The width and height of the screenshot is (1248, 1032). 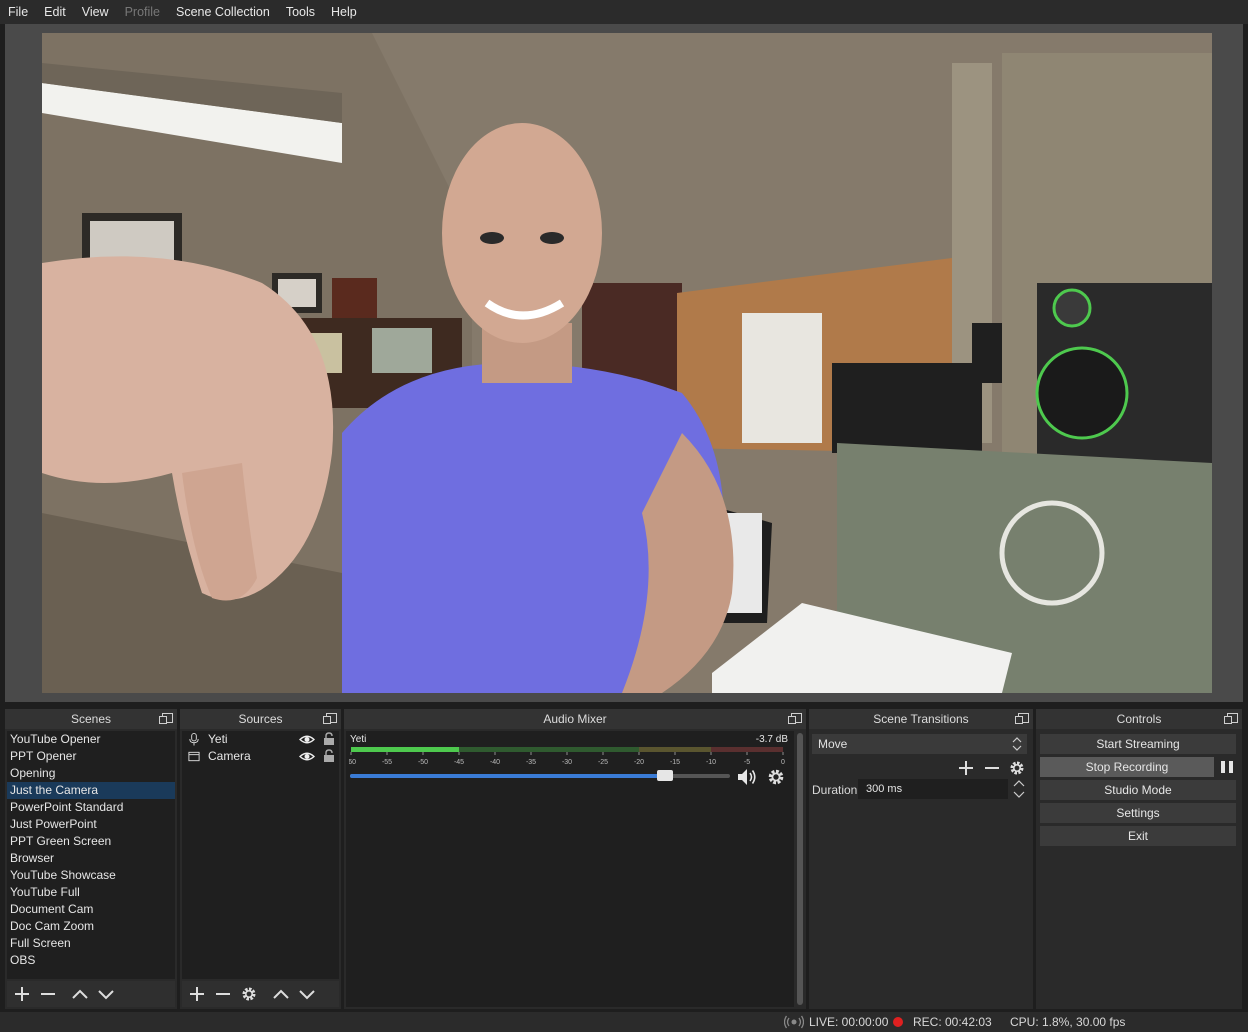 What do you see at coordinates (260, 855) in the screenshot?
I see `sources-list: Yeti Camera` at bounding box center [260, 855].